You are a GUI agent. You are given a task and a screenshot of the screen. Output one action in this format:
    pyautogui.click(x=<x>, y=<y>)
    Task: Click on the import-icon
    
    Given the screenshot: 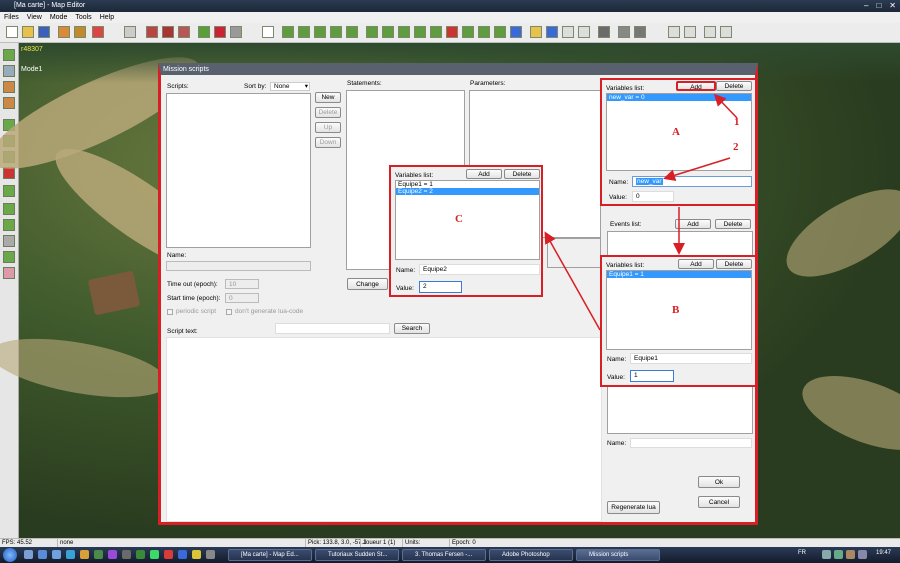 What is the action you would take?
    pyautogui.click(x=64, y=32)
    